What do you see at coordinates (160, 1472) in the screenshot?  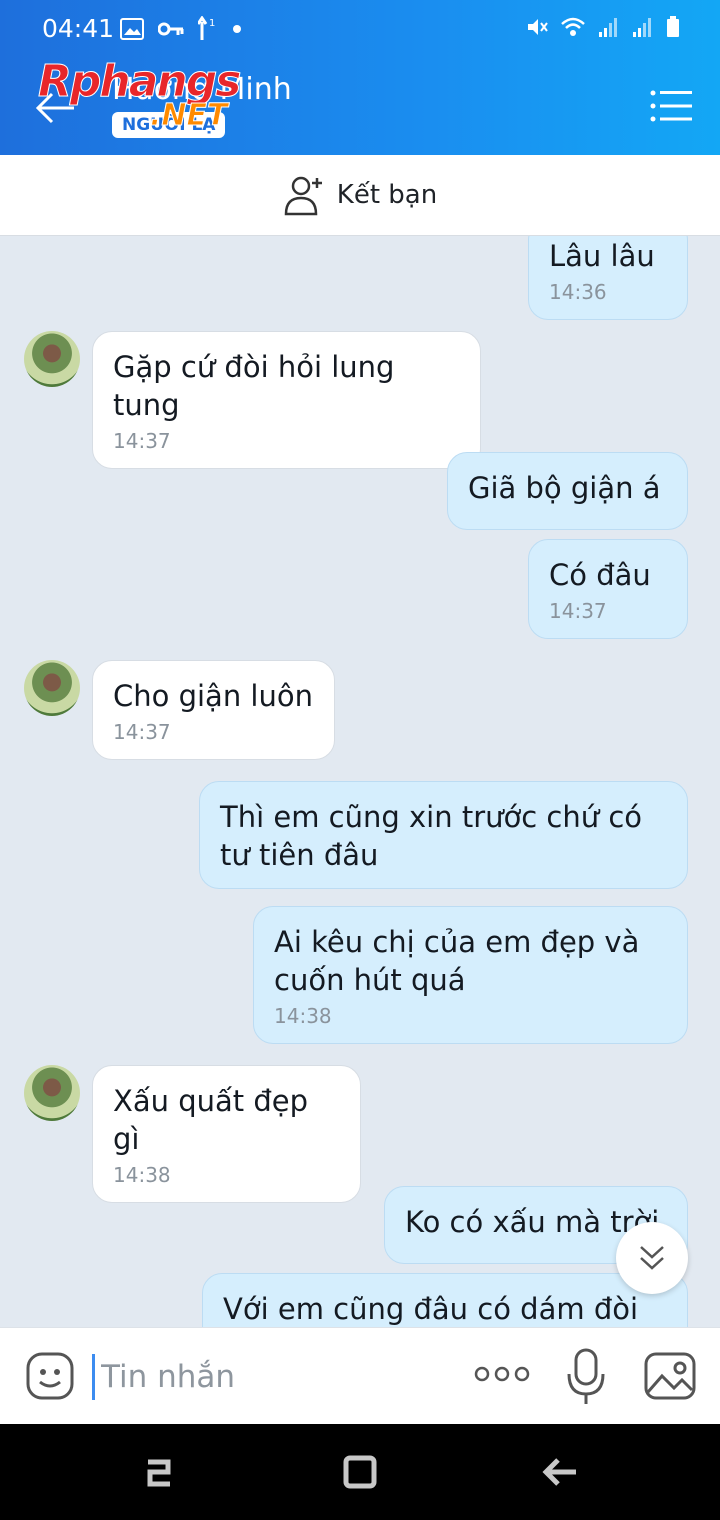 I see `recent-apps-icon` at bounding box center [160, 1472].